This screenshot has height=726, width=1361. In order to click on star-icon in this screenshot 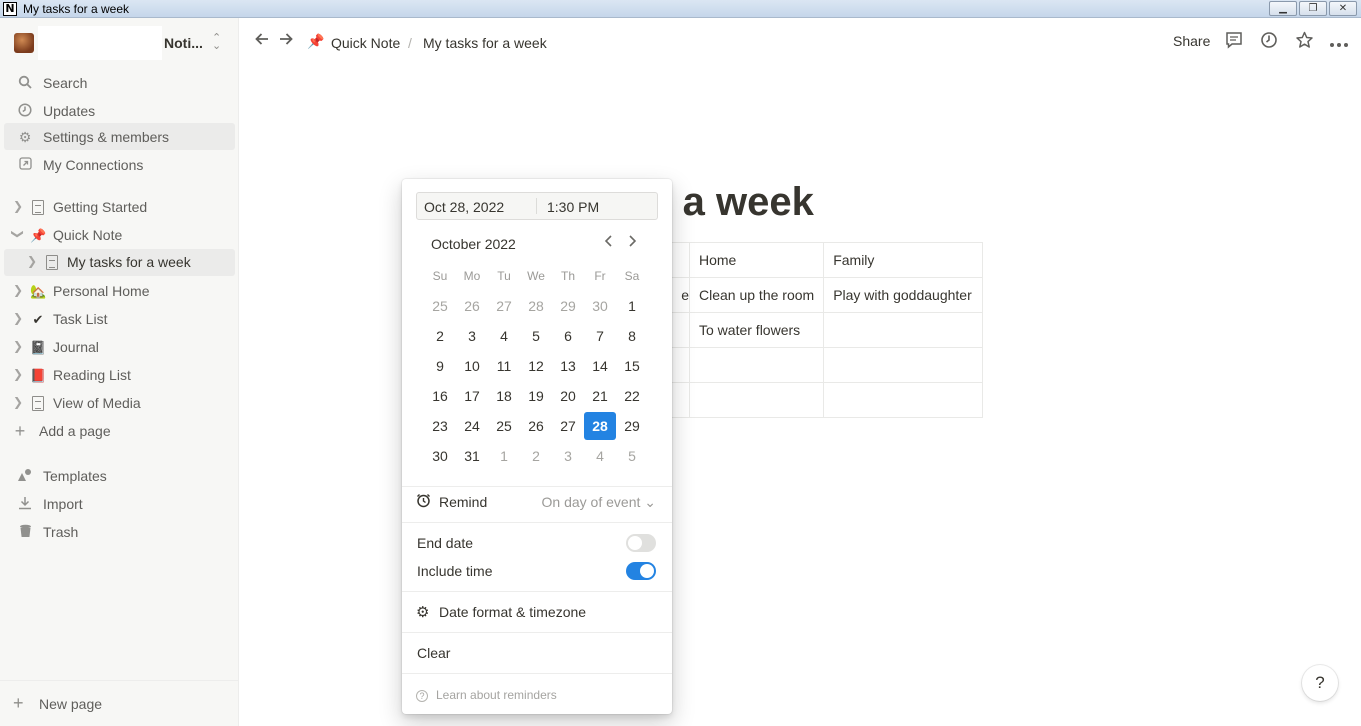, I will do `click(1304, 42)`.